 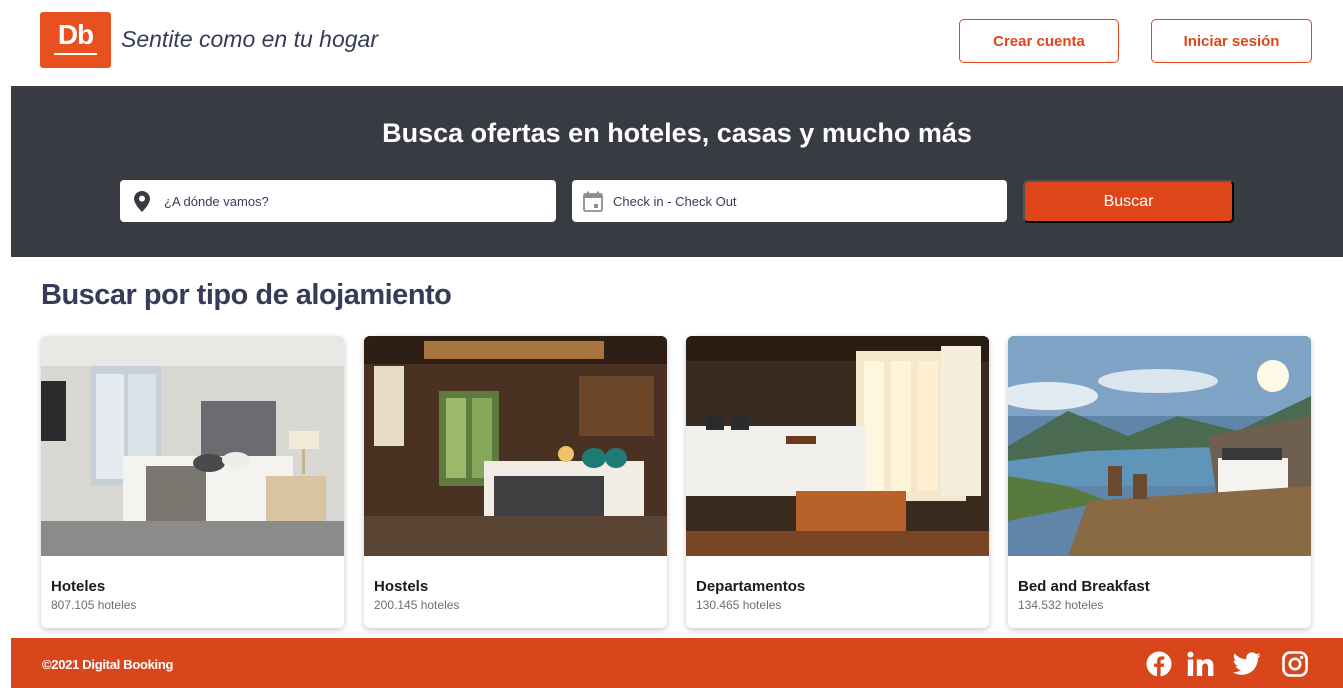 What do you see at coordinates (1231, 41) in the screenshot?
I see `login-button: Iniciar sesión` at bounding box center [1231, 41].